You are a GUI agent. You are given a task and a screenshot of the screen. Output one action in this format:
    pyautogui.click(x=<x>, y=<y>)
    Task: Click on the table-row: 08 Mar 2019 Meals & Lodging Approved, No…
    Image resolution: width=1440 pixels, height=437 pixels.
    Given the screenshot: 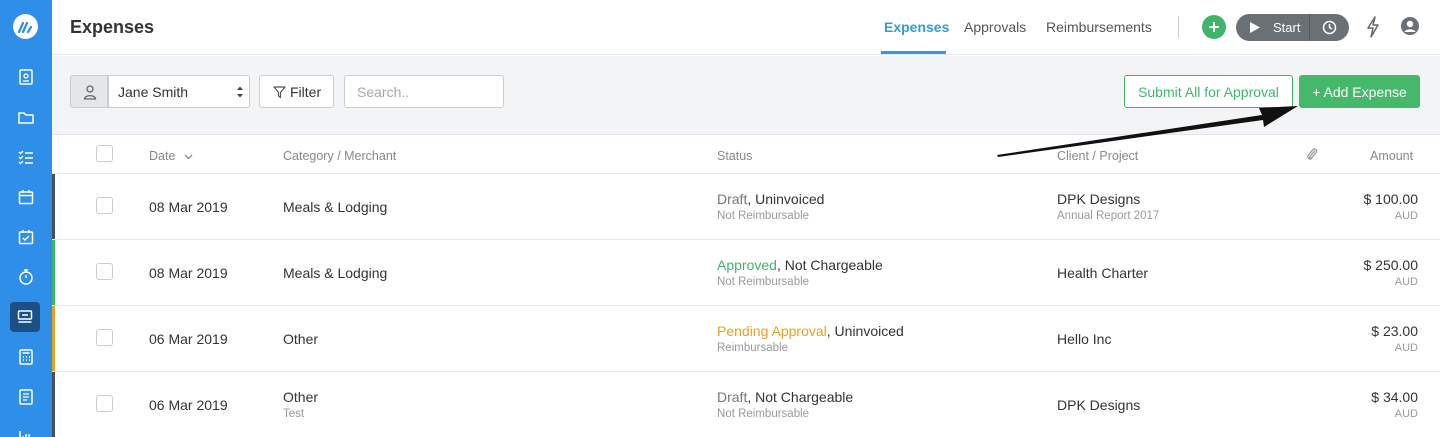 What is the action you would take?
    pyautogui.click(x=746, y=273)
    